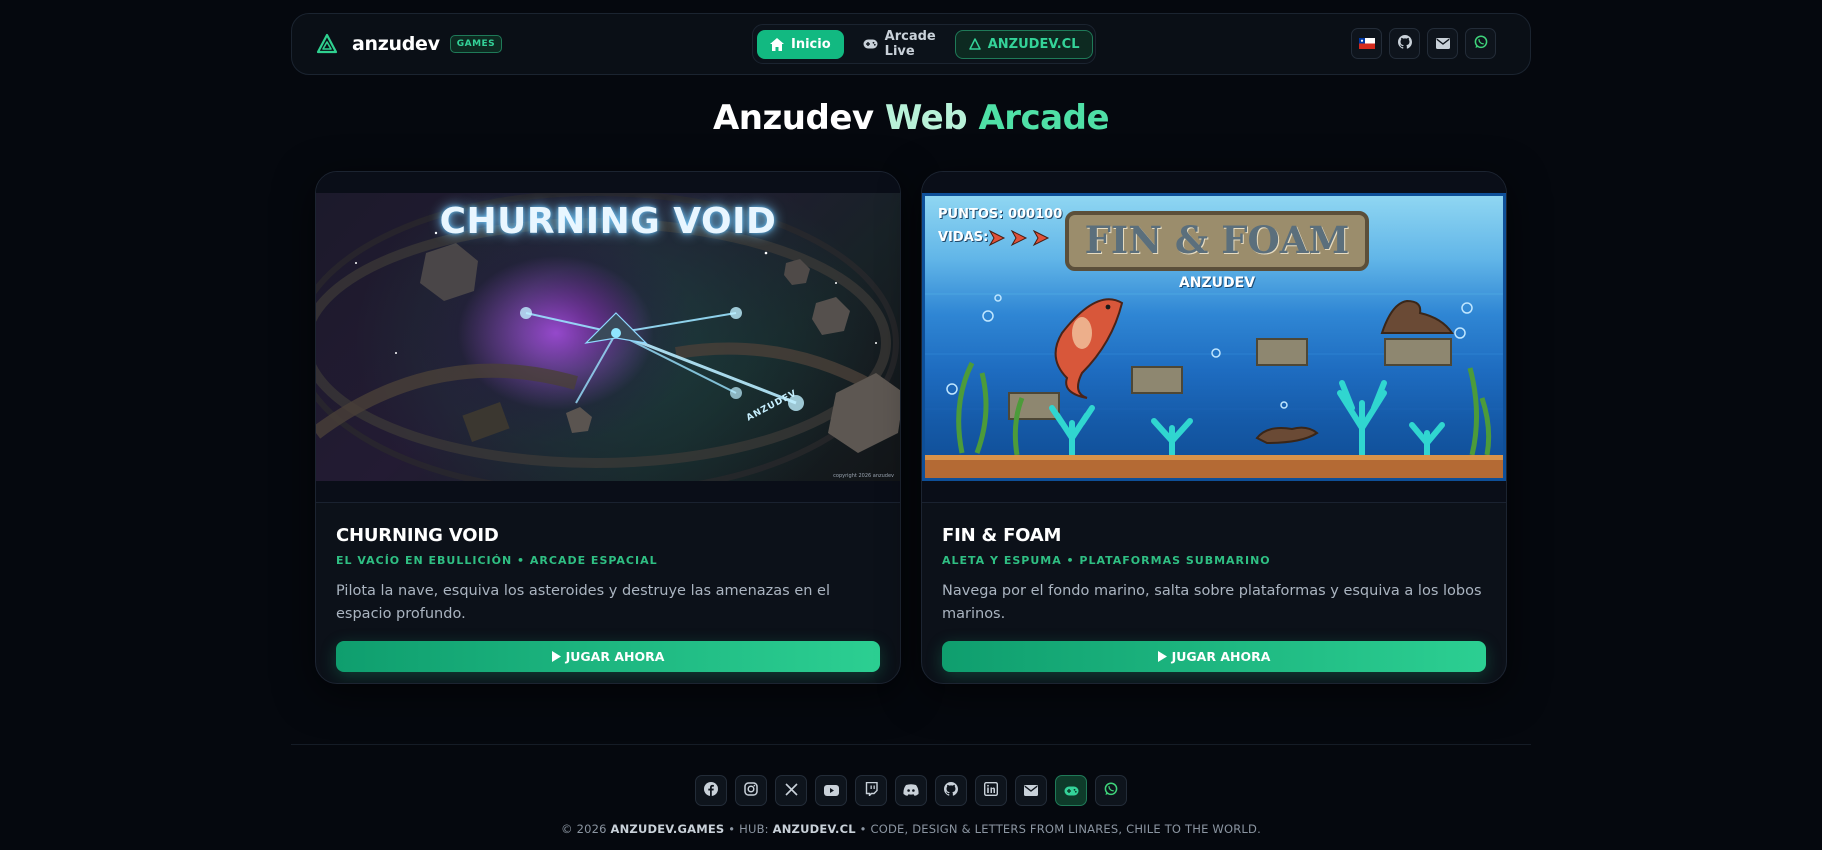 This screenshot has width=1822, height=850. Describe the element at coordinates (1000, 214) in the screenshot. I see `score-text: PUNTOS: 000100` at that location.